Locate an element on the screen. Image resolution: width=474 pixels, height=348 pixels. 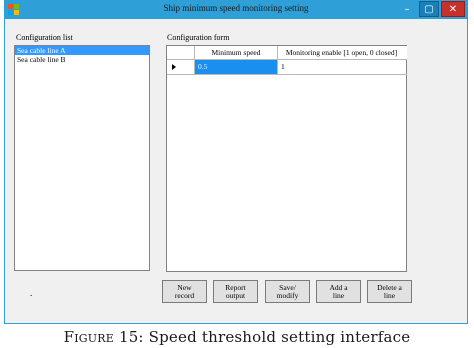
minimize-button: – is located at coordinates (407, 9).